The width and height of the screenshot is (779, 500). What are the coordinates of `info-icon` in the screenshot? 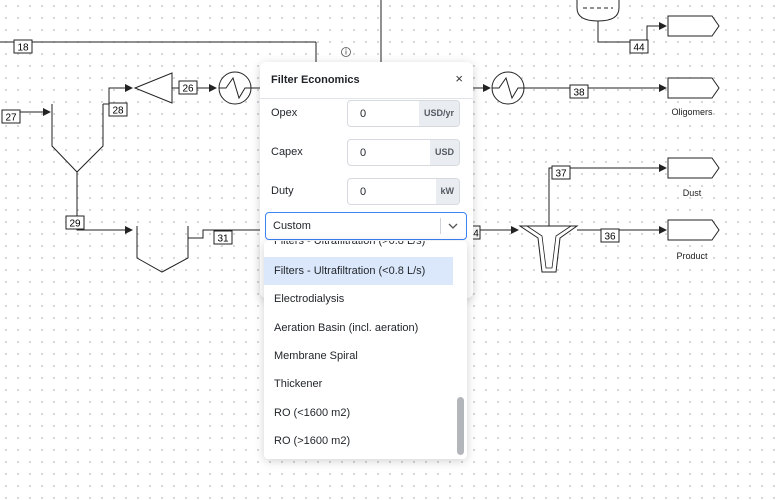 It's located at (346, 52).